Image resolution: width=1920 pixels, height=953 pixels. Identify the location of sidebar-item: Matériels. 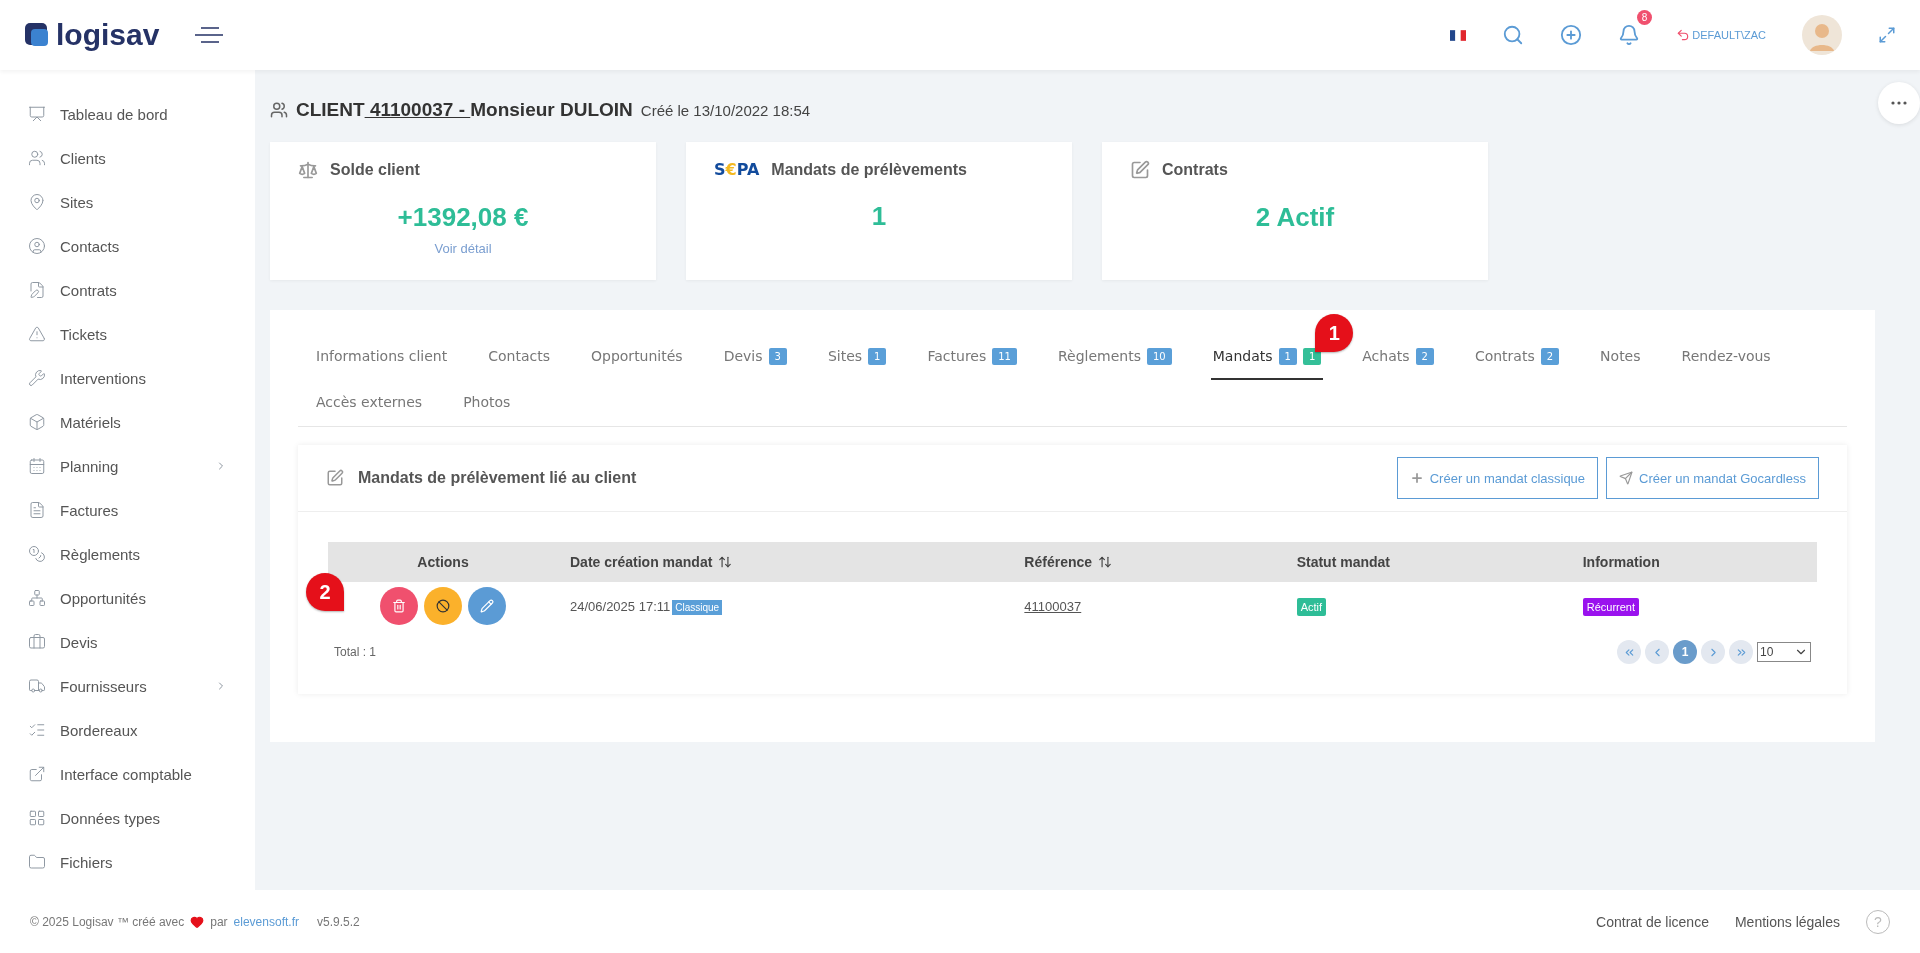
(141, 422).